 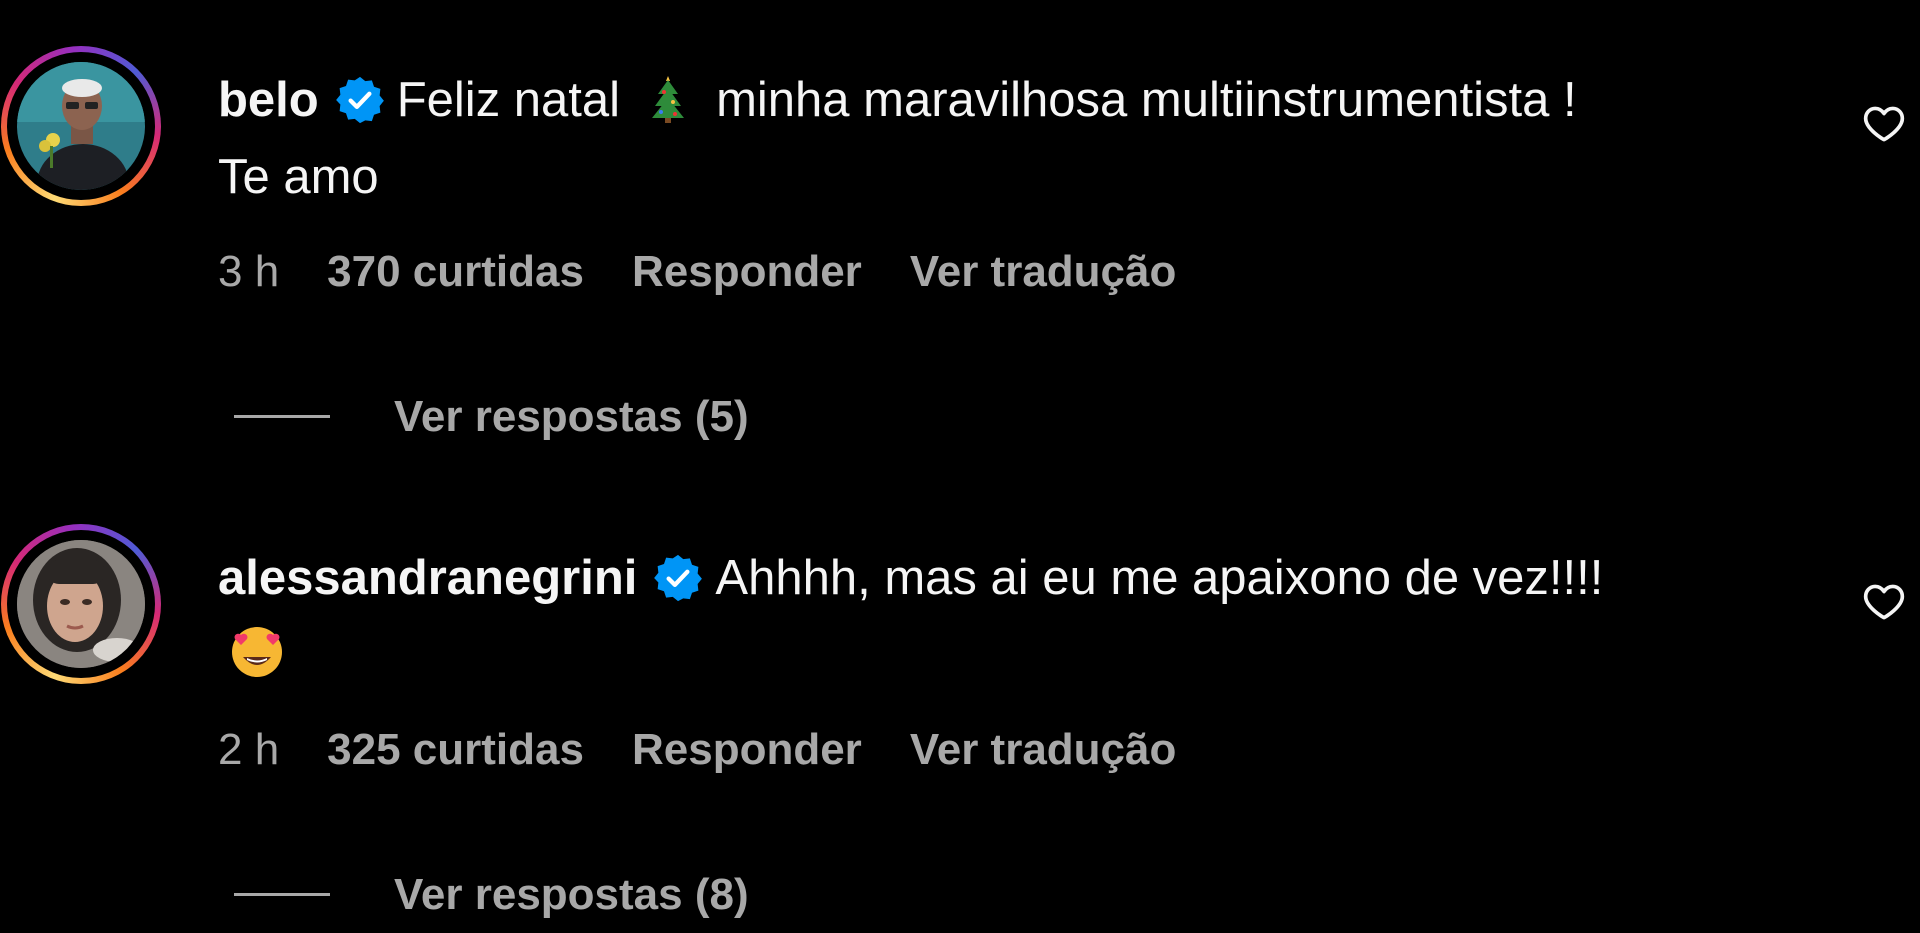 I want to click on comment-body-continued: minha maravilhosa multiinstrumentista !, so click(x=1146, y=100).